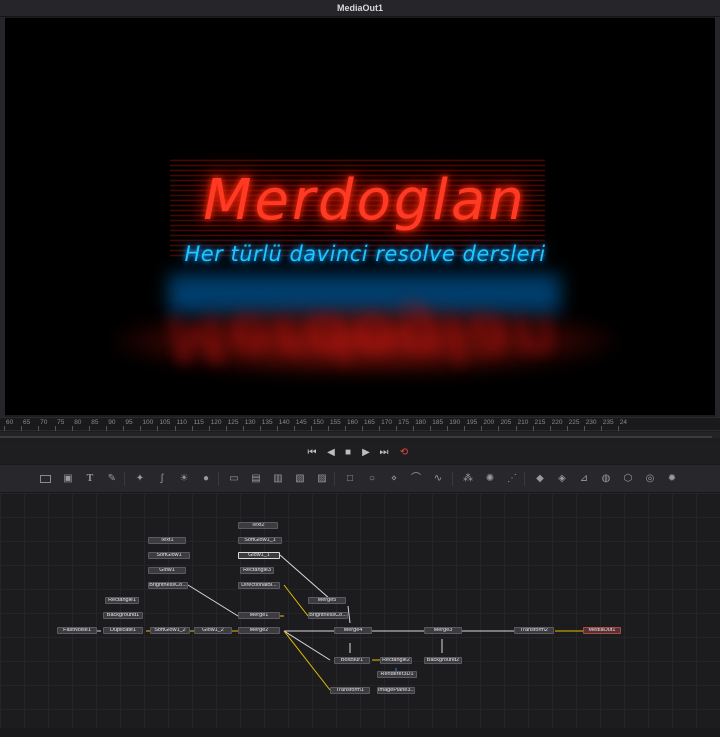 This screenshot has width=720, height=737. What do you see at coordinates (77, 630) in the screenshot?
I see `node-fastnoise1: FastNoise1` at bounding box center [77, 630].